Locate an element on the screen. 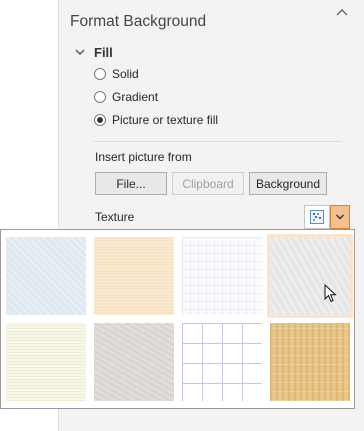 This screenshot has height=431, width=364. collapse-chevron-icon is located at coordinates (342, 13).